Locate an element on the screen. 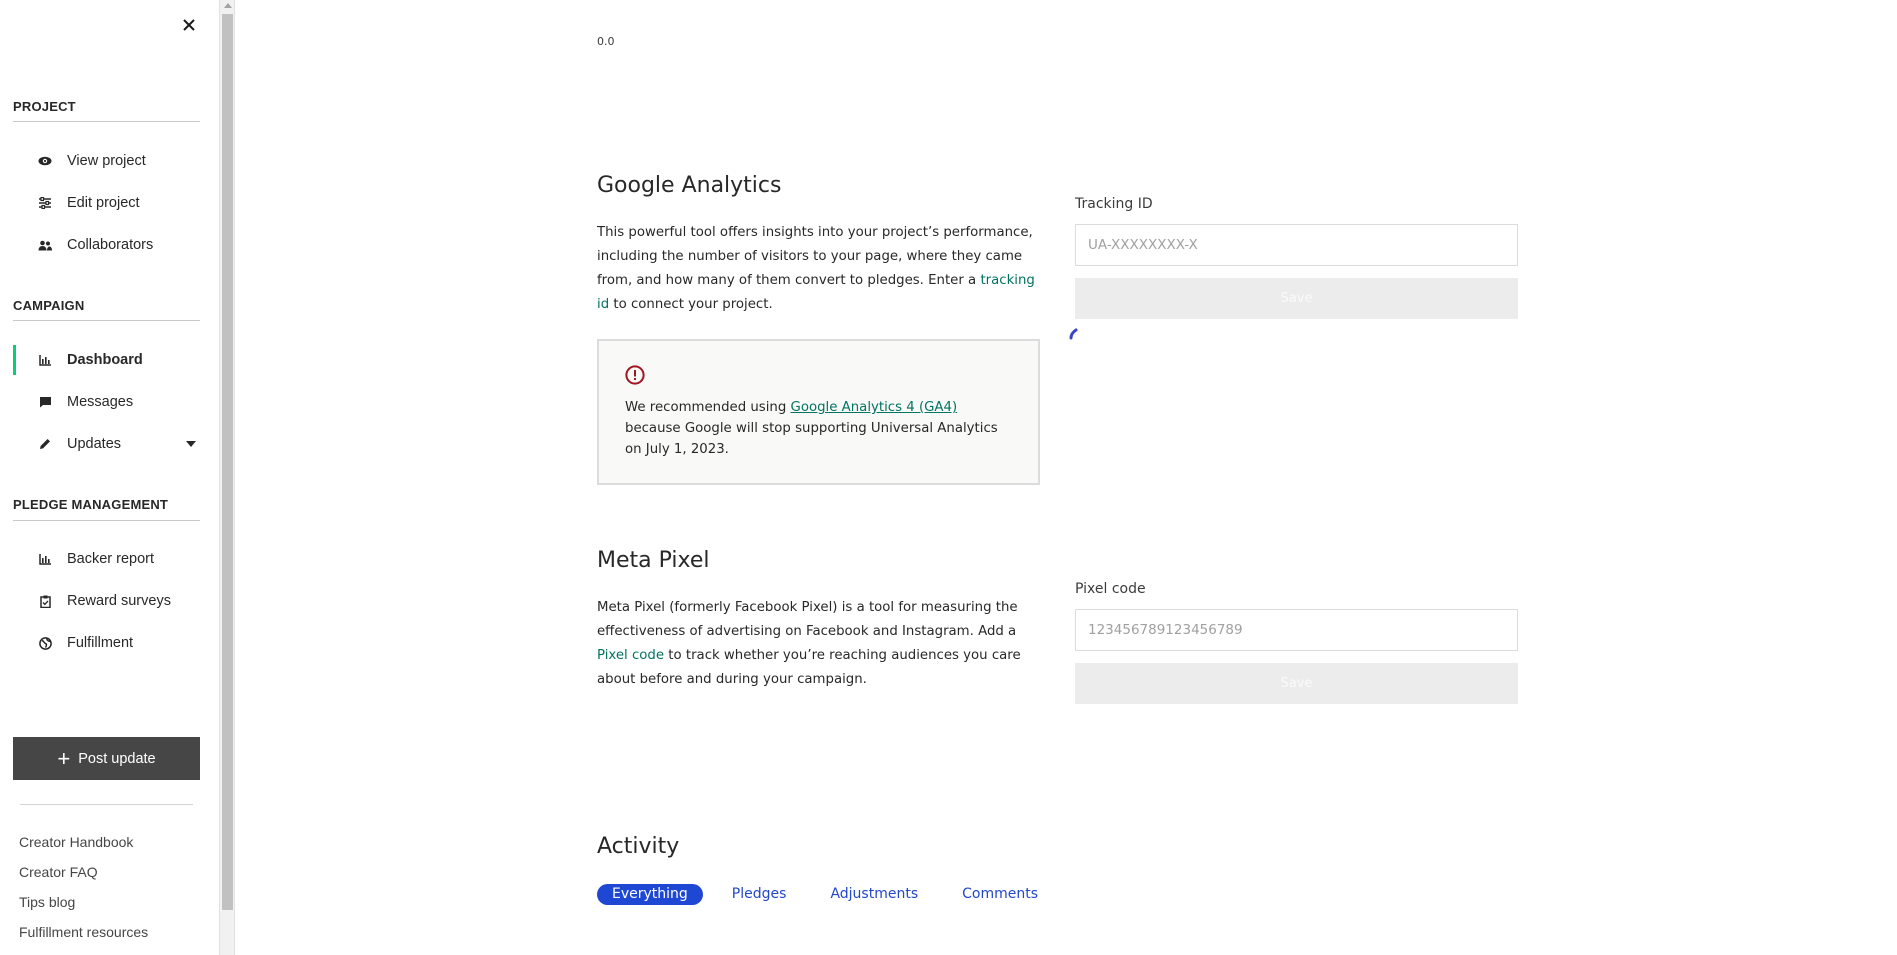 Image resolution: width=1897 pixels, height=955 pixels. description-text: to connect your project. is located at coordinates (691, 304).